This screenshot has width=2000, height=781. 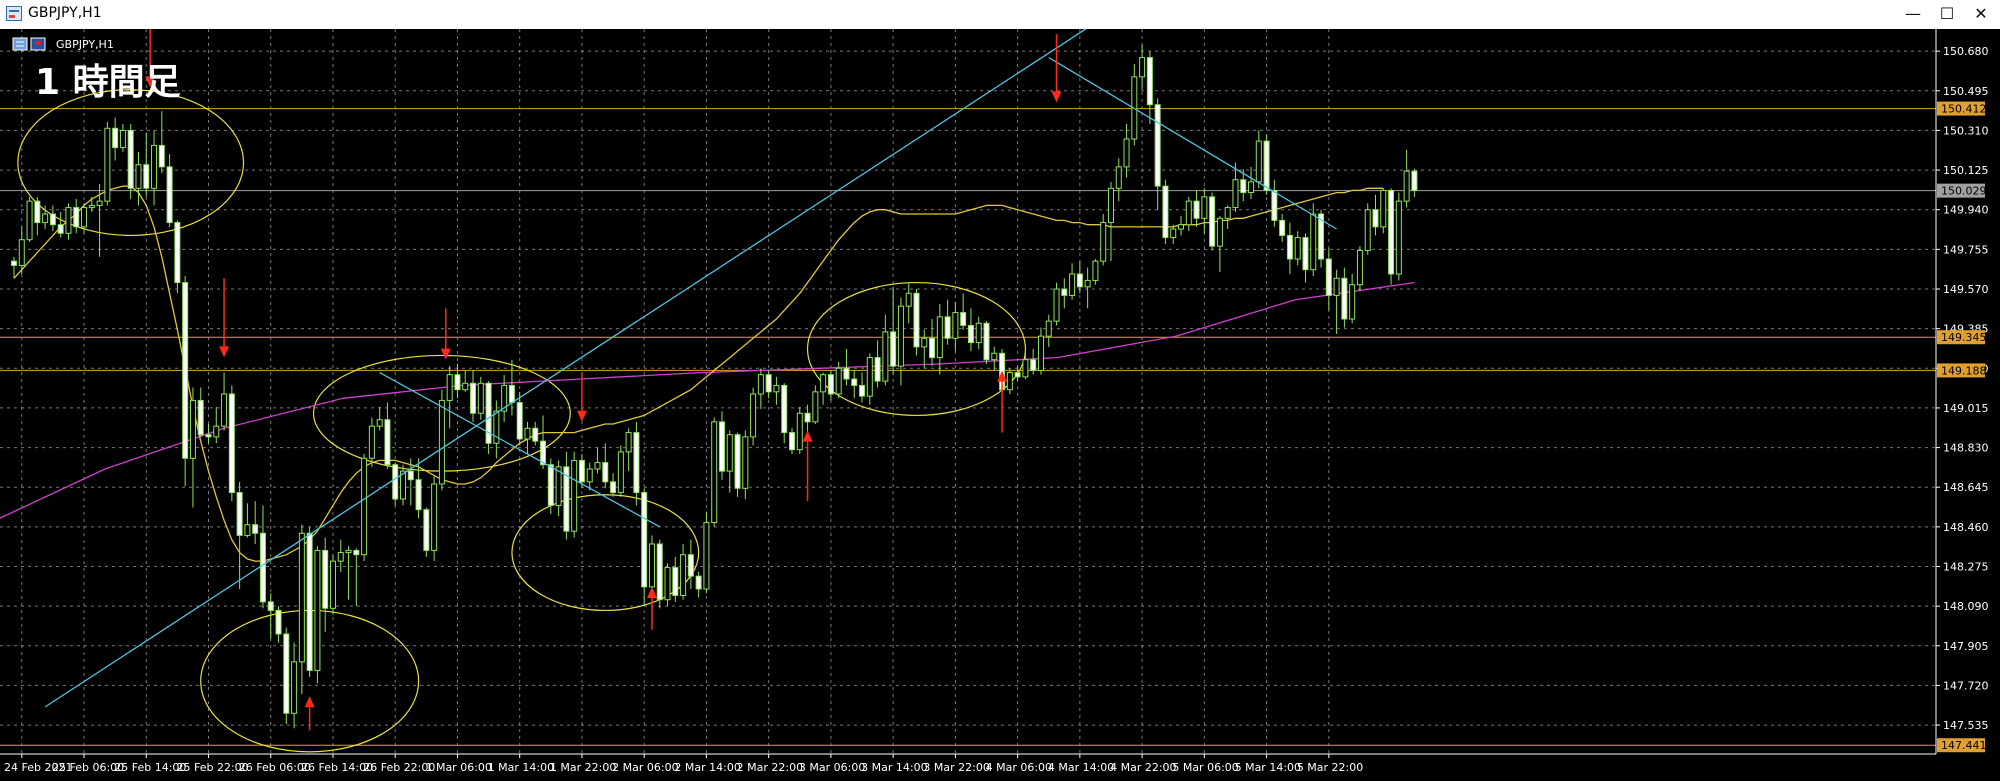 What do you see at coordinates (1913, 14) in the screenshot?
I see `minimize-button: —` at bounding box center [1913, 14].